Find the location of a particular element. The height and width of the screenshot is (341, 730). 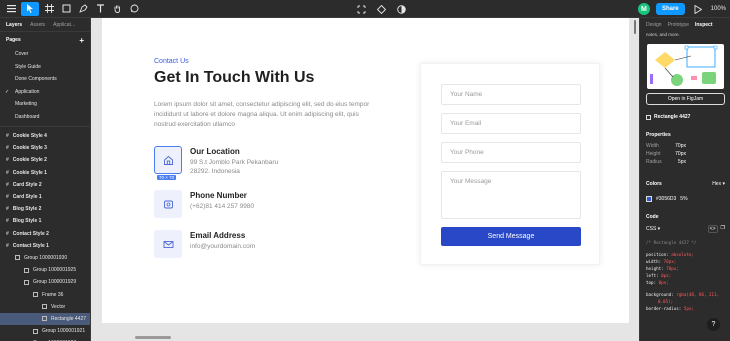

page-item: Done Components is located at coordinates (45, 79).